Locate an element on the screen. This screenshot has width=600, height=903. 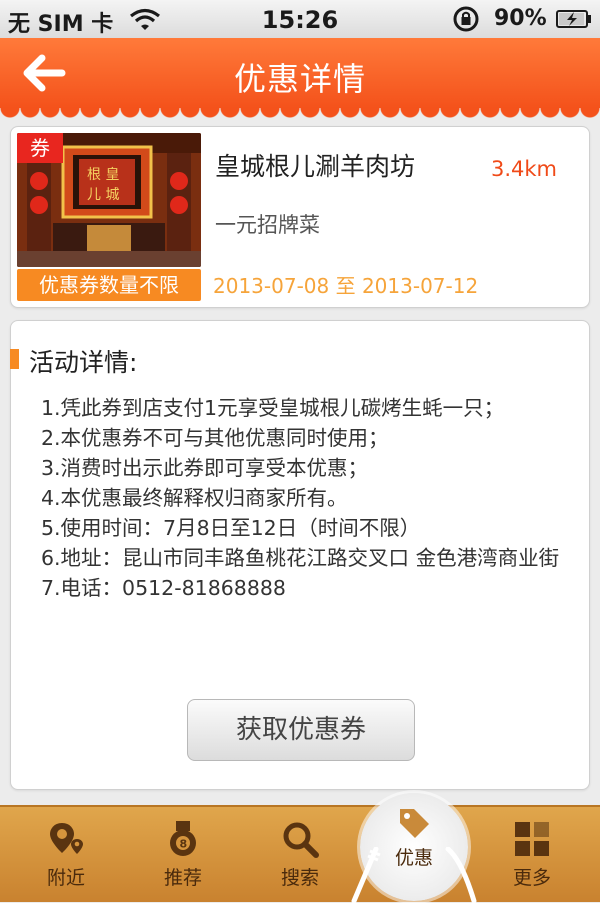
battery-icon is located at coordinates (573, 19).